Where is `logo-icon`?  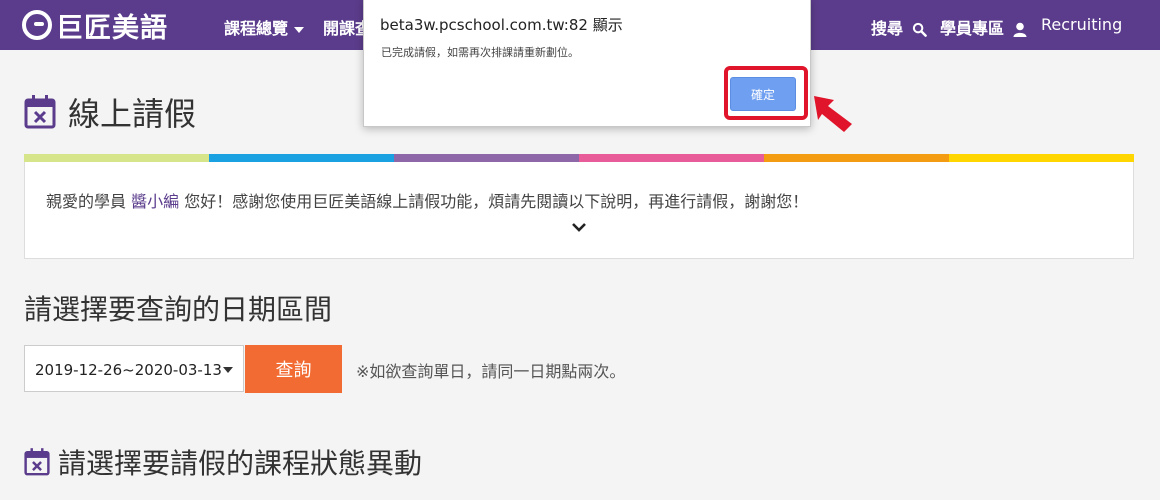 logo-icon is located at coordinates (37, 25).